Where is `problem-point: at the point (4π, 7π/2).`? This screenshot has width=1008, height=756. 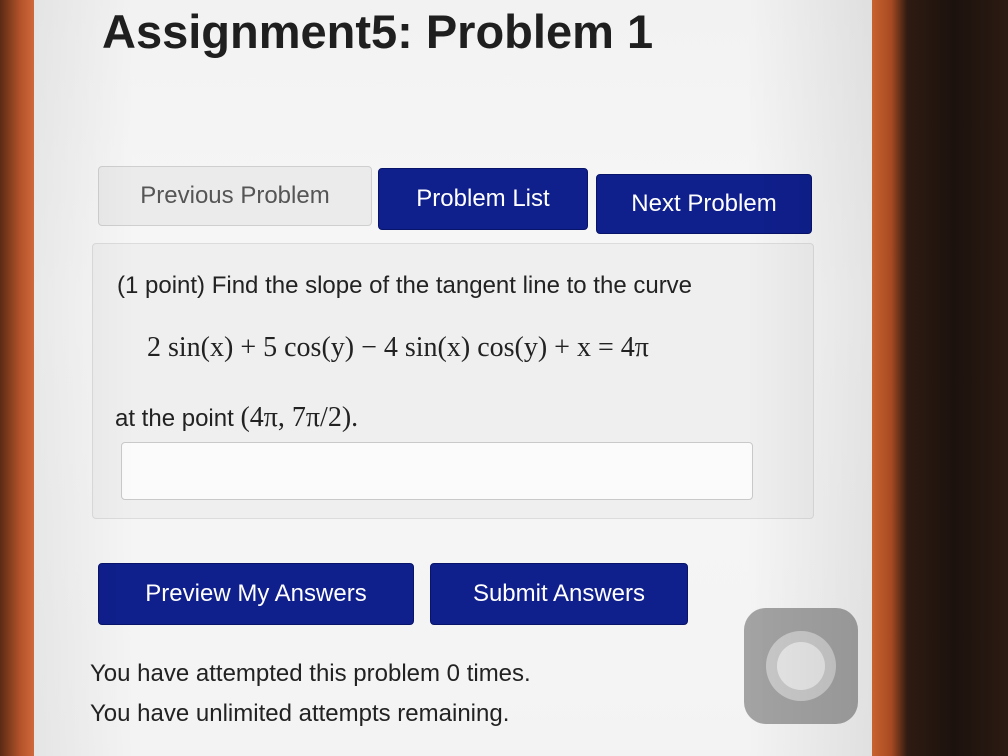 problem-point: at the point (4π, 7π/2). is located at coordinates (236, 418).